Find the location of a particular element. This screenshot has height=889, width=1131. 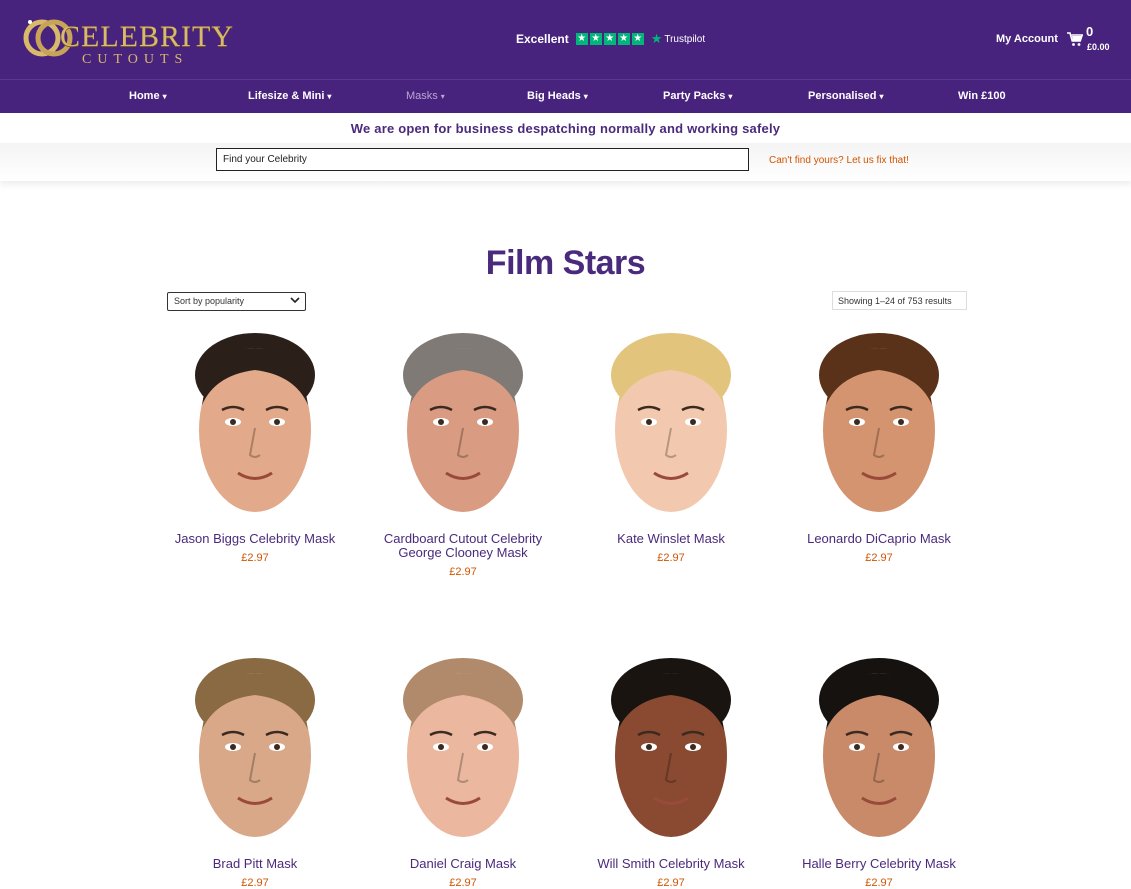

trustpilot-stars: ★ ★ ★ ★ ★ is located at coordinates (609, 39).